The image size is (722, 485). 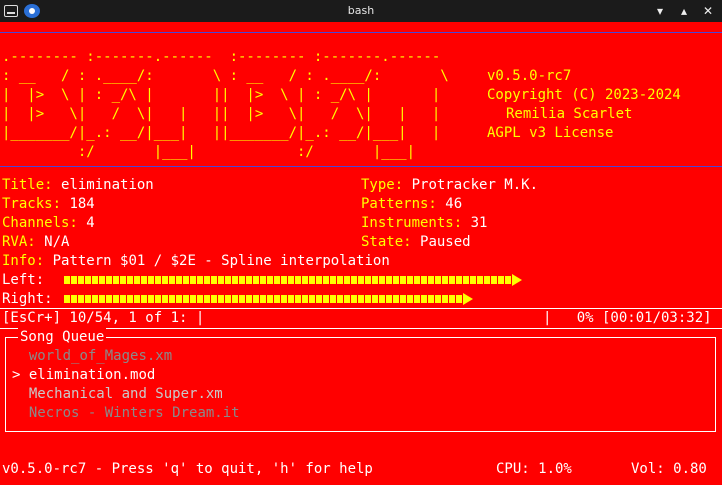 What do you see at coordinates (263, 299) in the screenshot?
I see `right-meter-bar` at bounding box center [263, 299].